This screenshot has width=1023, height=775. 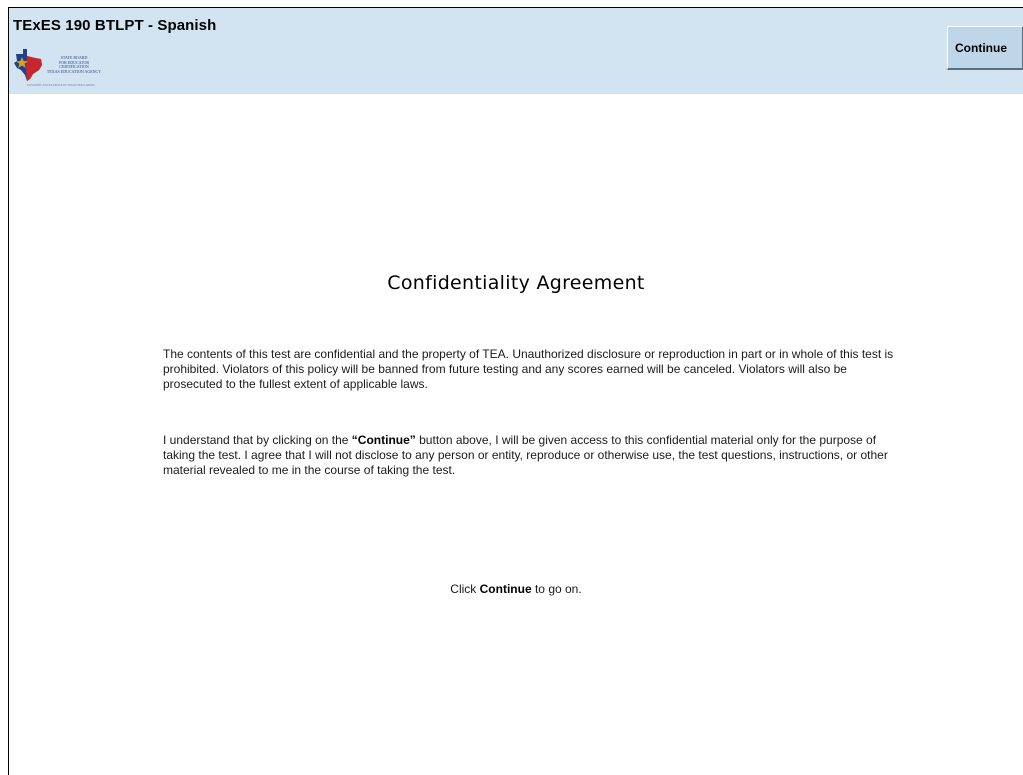 What do you see at coordinates (115, 25) in the screenshot?
I see `app-title: TExES 190 BTLPT - Spanish` at bounding box center [115, 25].